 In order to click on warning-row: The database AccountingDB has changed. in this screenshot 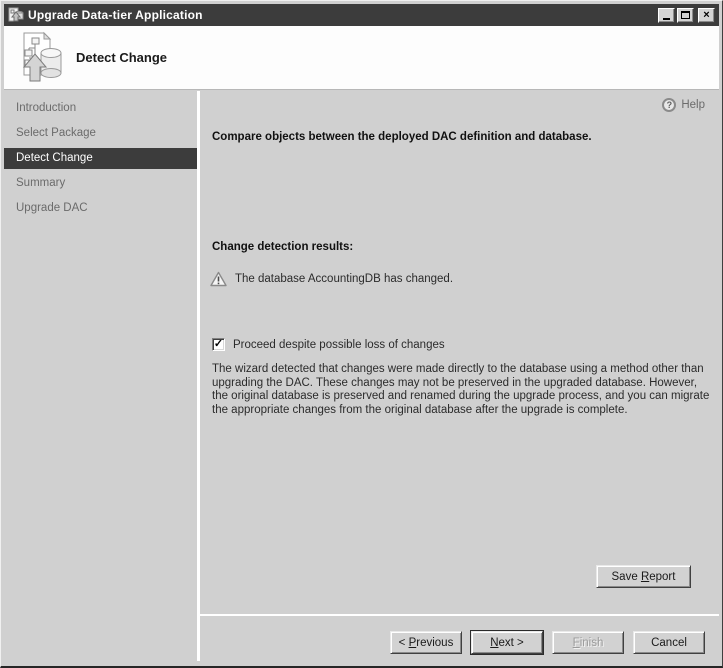, I will do `click(331, 279)`.